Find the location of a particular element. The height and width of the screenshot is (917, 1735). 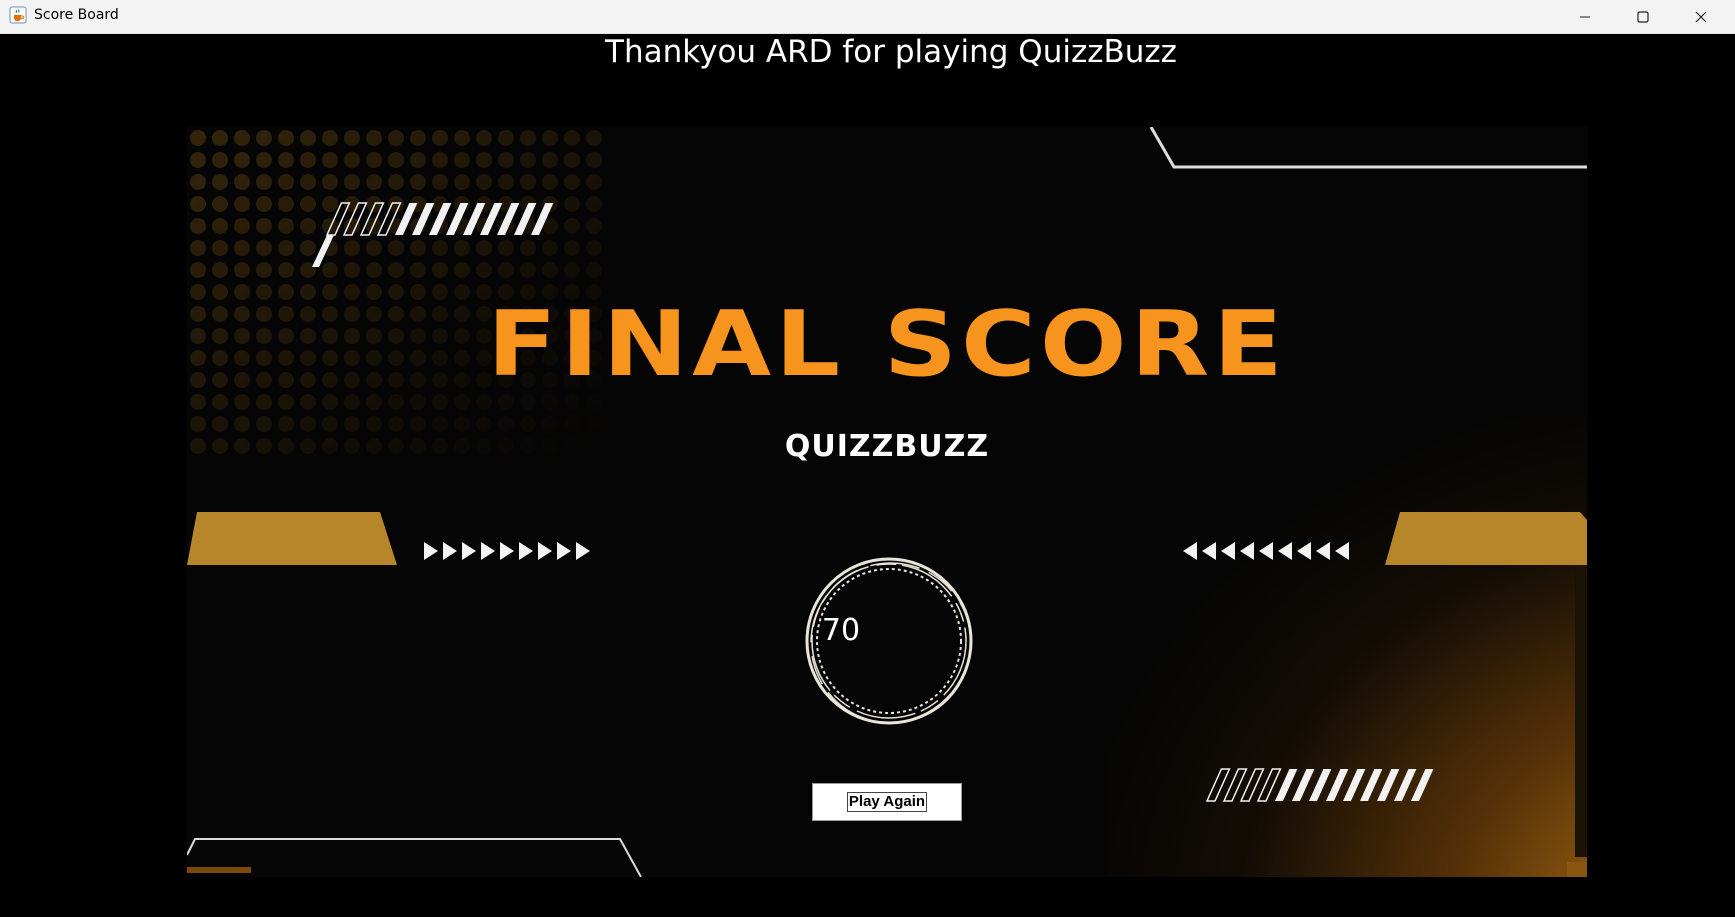

bottom-right-accent is located at coordinates (1577, 869).